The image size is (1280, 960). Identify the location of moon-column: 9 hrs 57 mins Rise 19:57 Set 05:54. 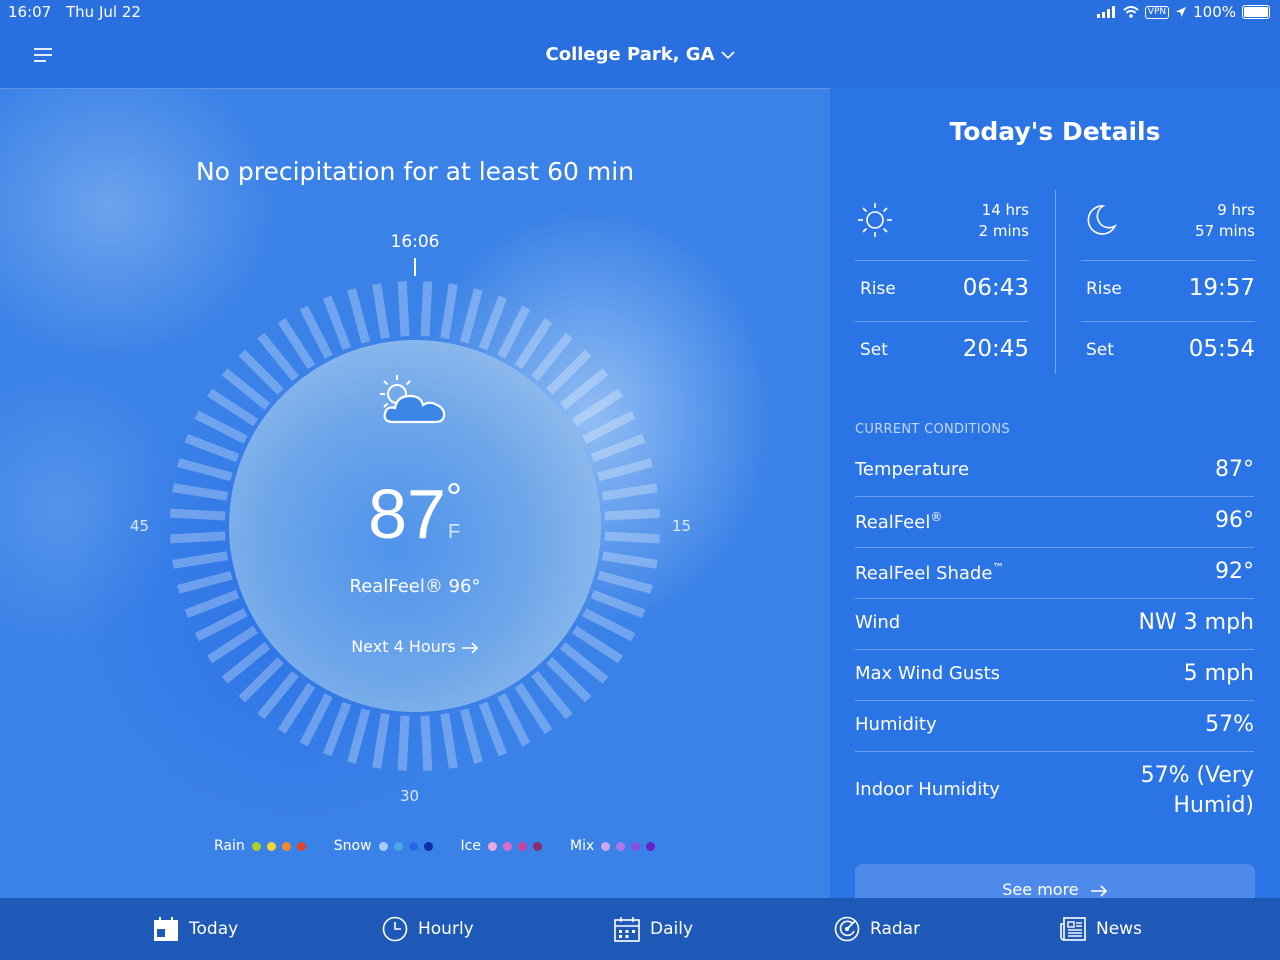
(1168, 285).